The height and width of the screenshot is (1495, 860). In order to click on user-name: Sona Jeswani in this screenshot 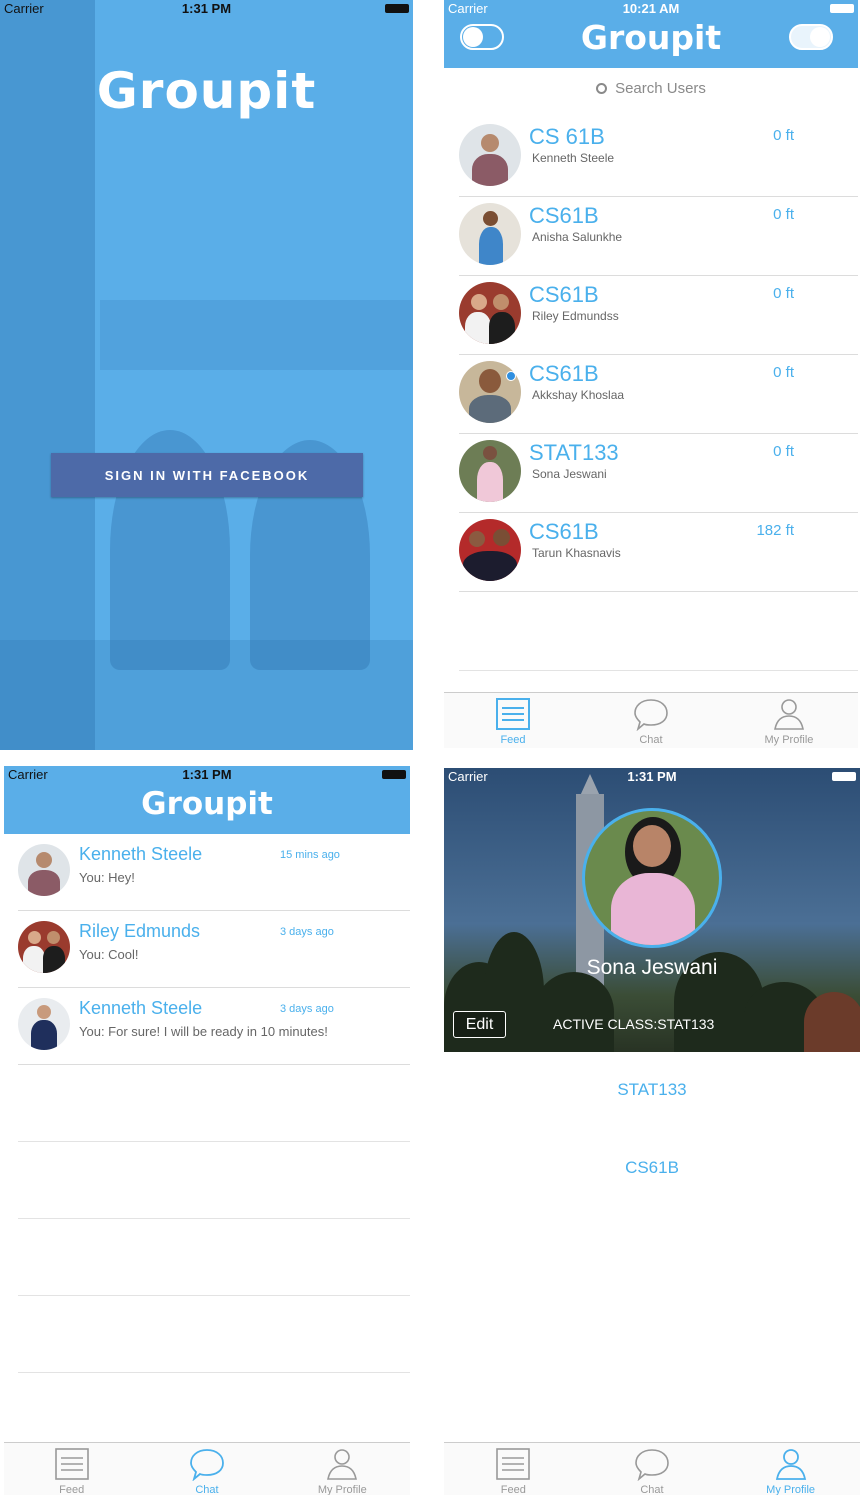, I will do `click(569, 474)`.